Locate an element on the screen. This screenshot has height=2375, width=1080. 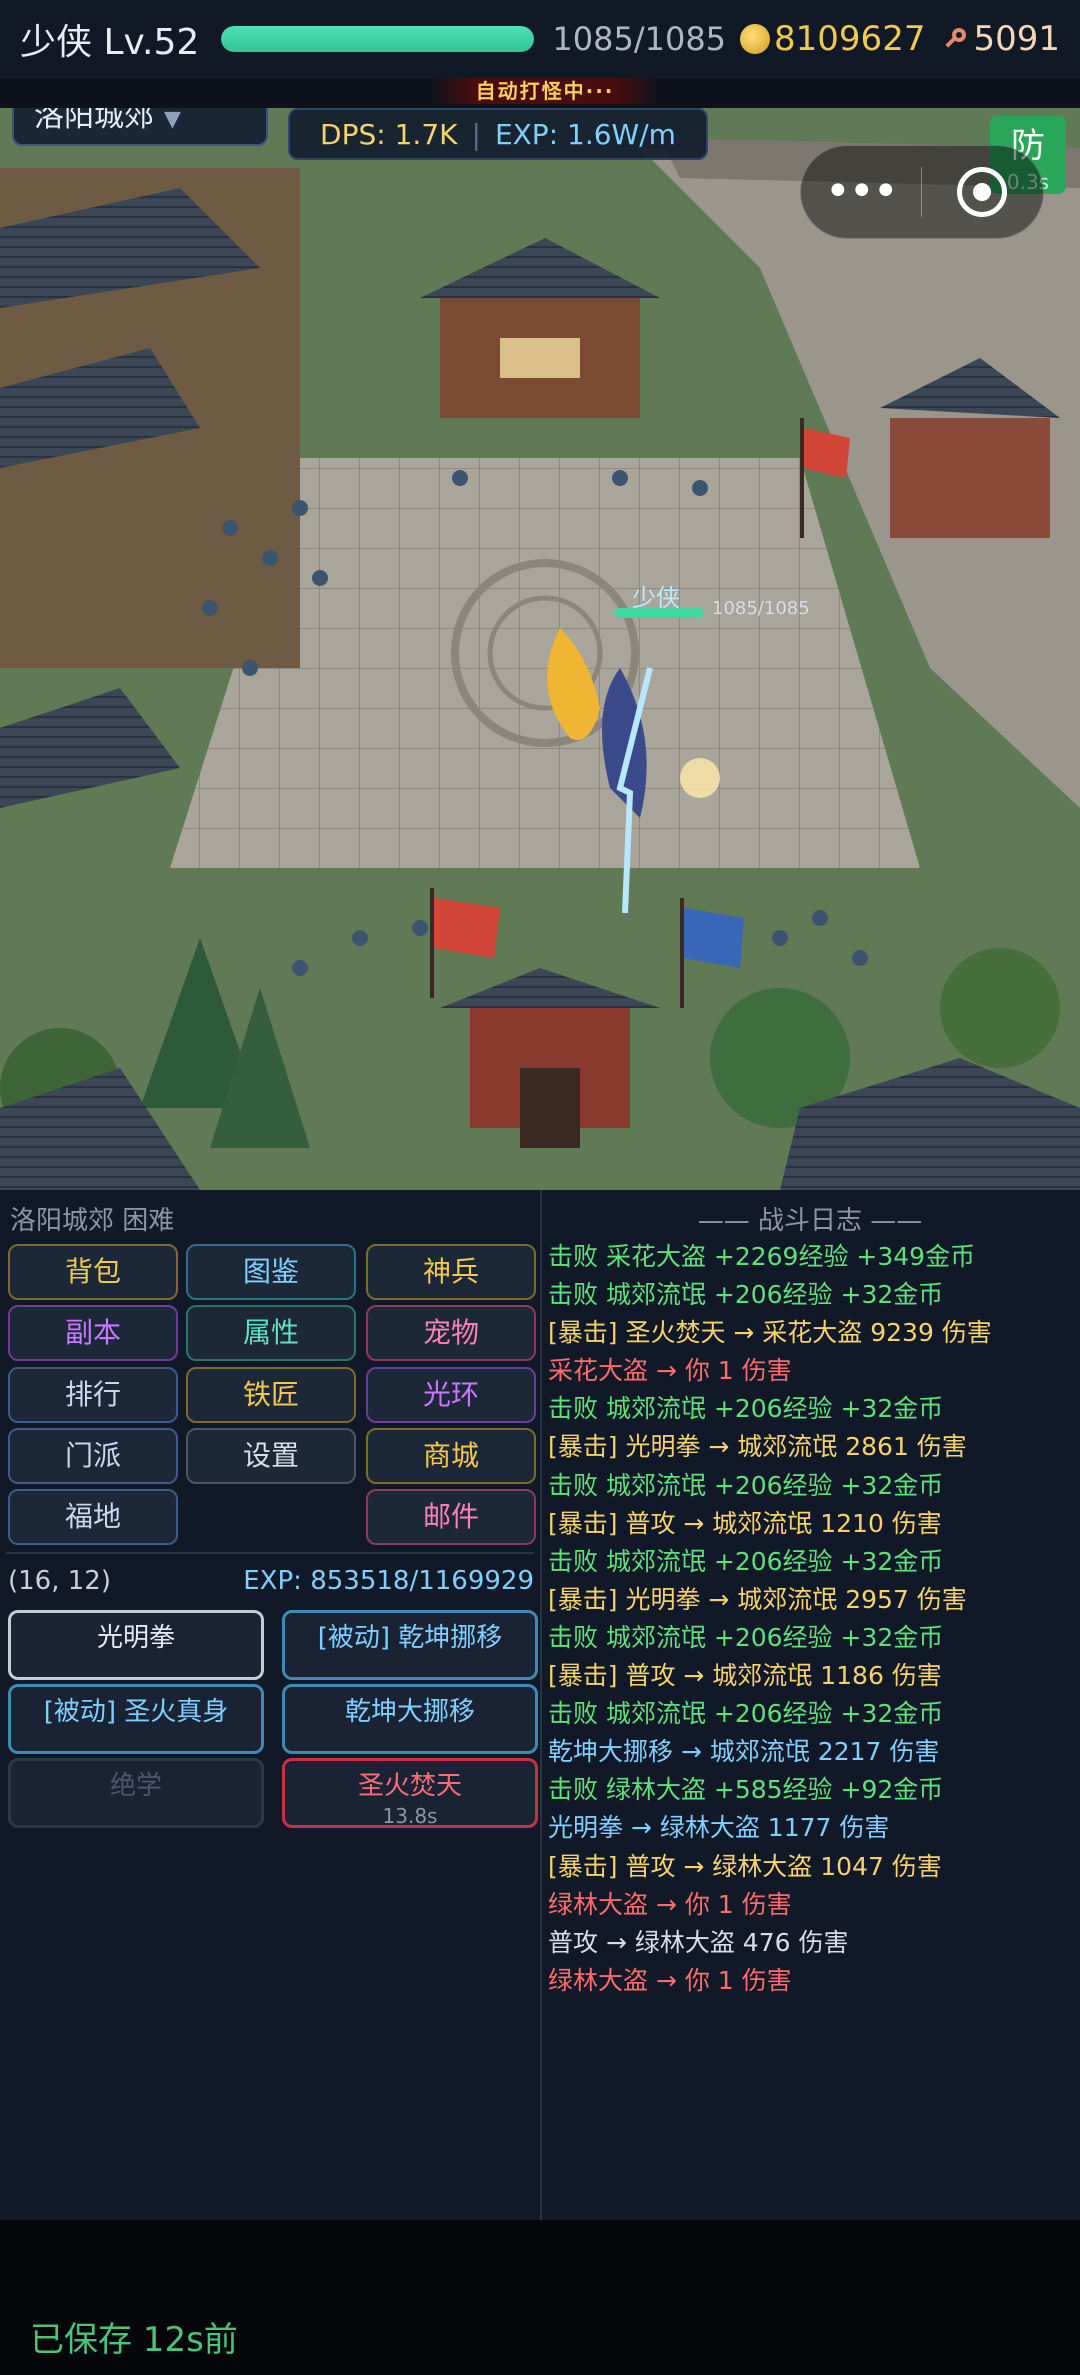
shop-button: 商城 is located at coordinates (451, 1456).